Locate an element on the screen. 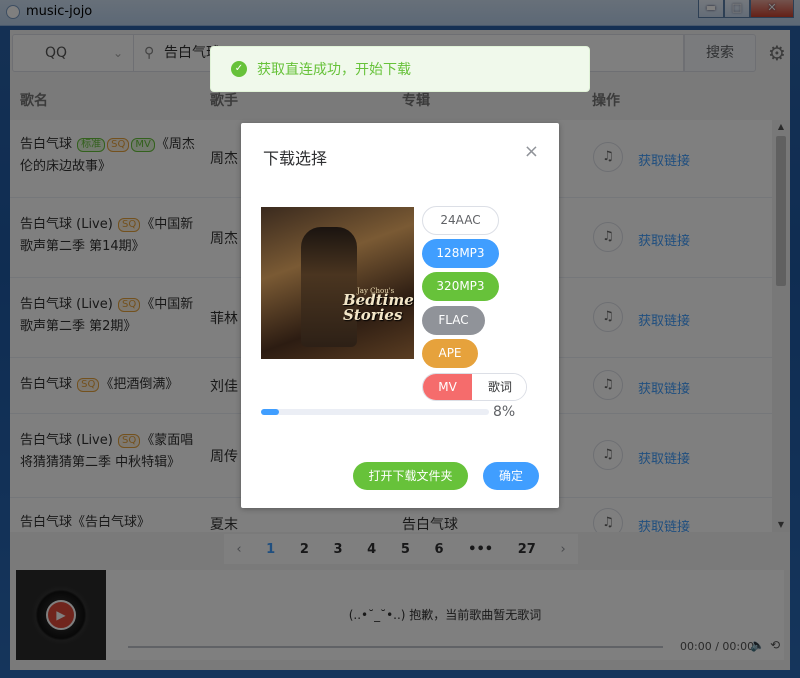  quality-320mp3-button: 320MP3 is located at coordinates (460, 286).